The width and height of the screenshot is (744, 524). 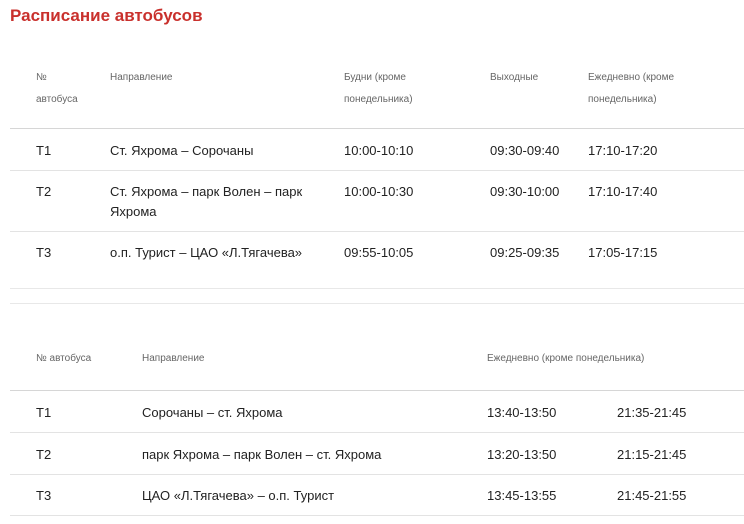 I want to click on time-first: 13:20-13:50, so click(x=522, y=454).